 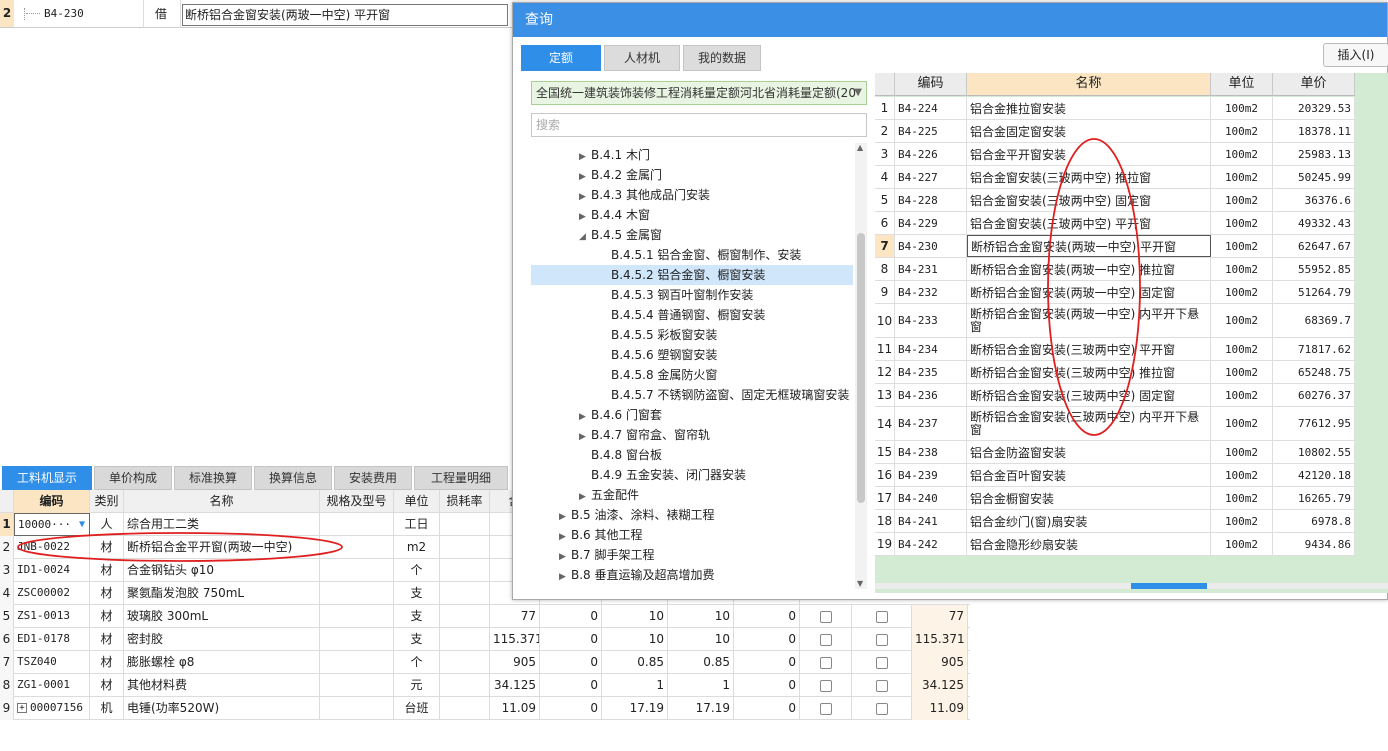 What do you see at coordinates (180, 547) in the screenshot?
I see `annotation-ellipse-grid` at bounding box center [180, 547].